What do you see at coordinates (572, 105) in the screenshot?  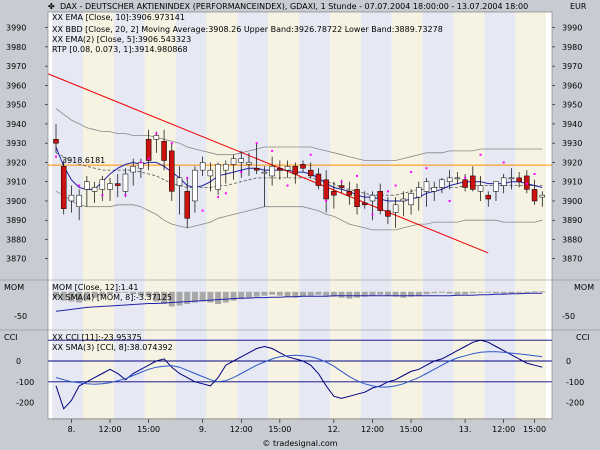 I see `y-tick-label-right: 3950` at bounding box center [572, 105].